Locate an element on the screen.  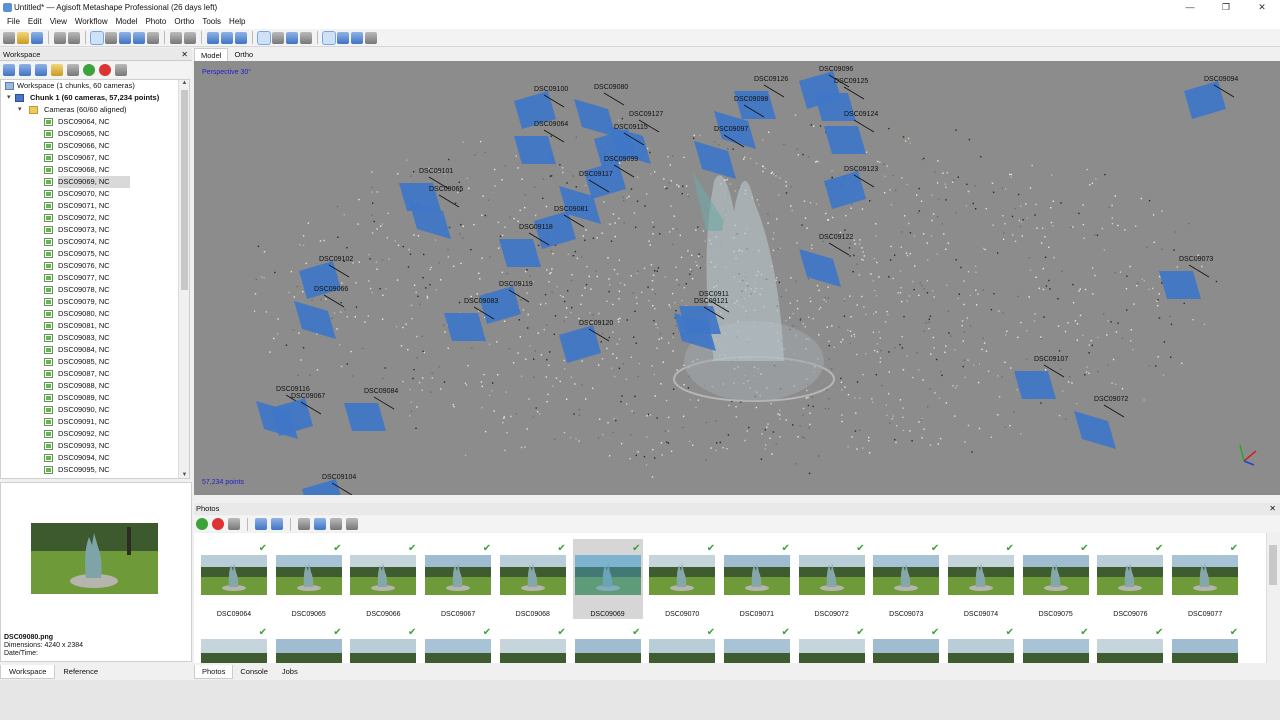
tree-camera-item: DSC09091, NC is located at coordinates (95, 422).